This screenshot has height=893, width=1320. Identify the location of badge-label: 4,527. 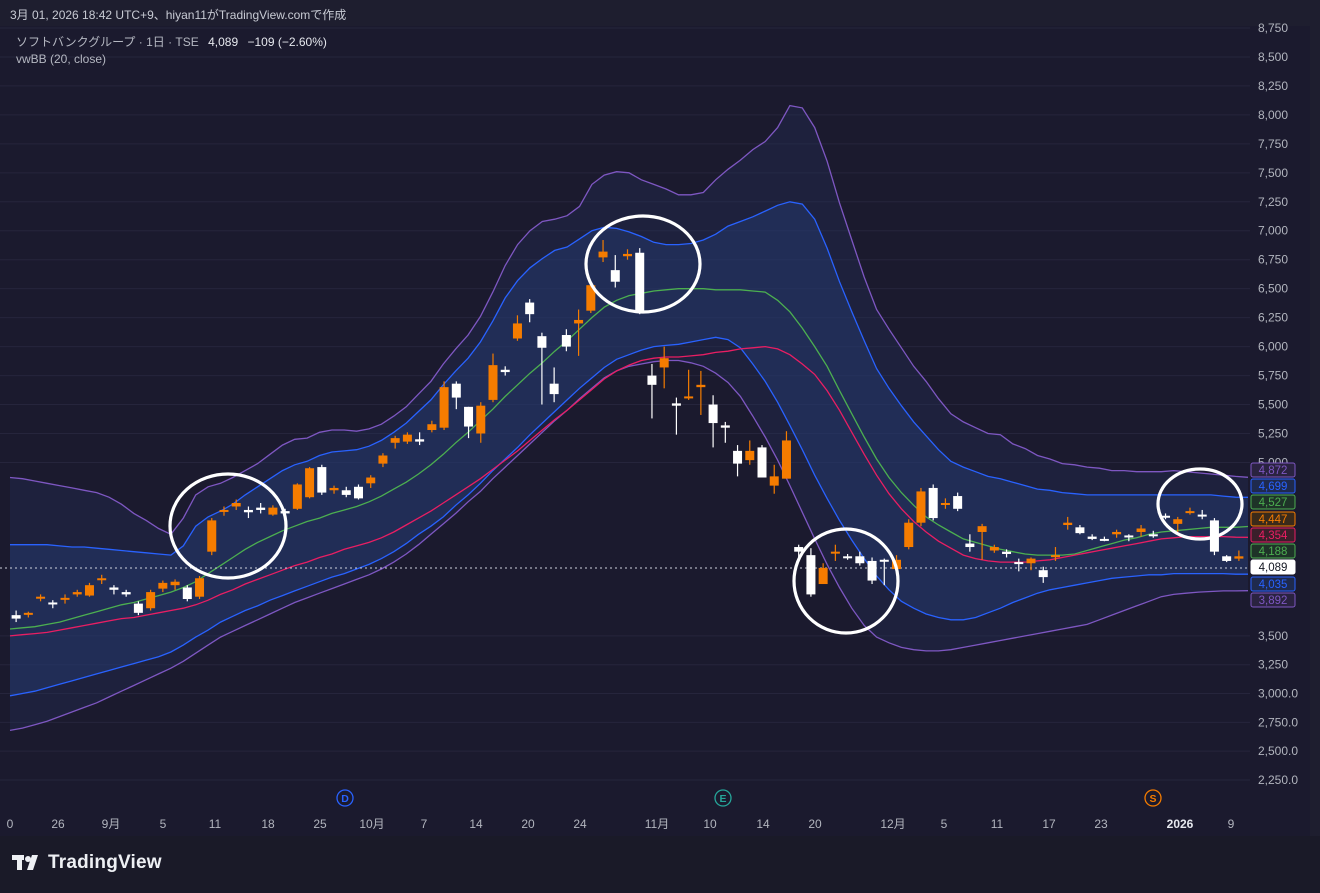
(1273, 503).